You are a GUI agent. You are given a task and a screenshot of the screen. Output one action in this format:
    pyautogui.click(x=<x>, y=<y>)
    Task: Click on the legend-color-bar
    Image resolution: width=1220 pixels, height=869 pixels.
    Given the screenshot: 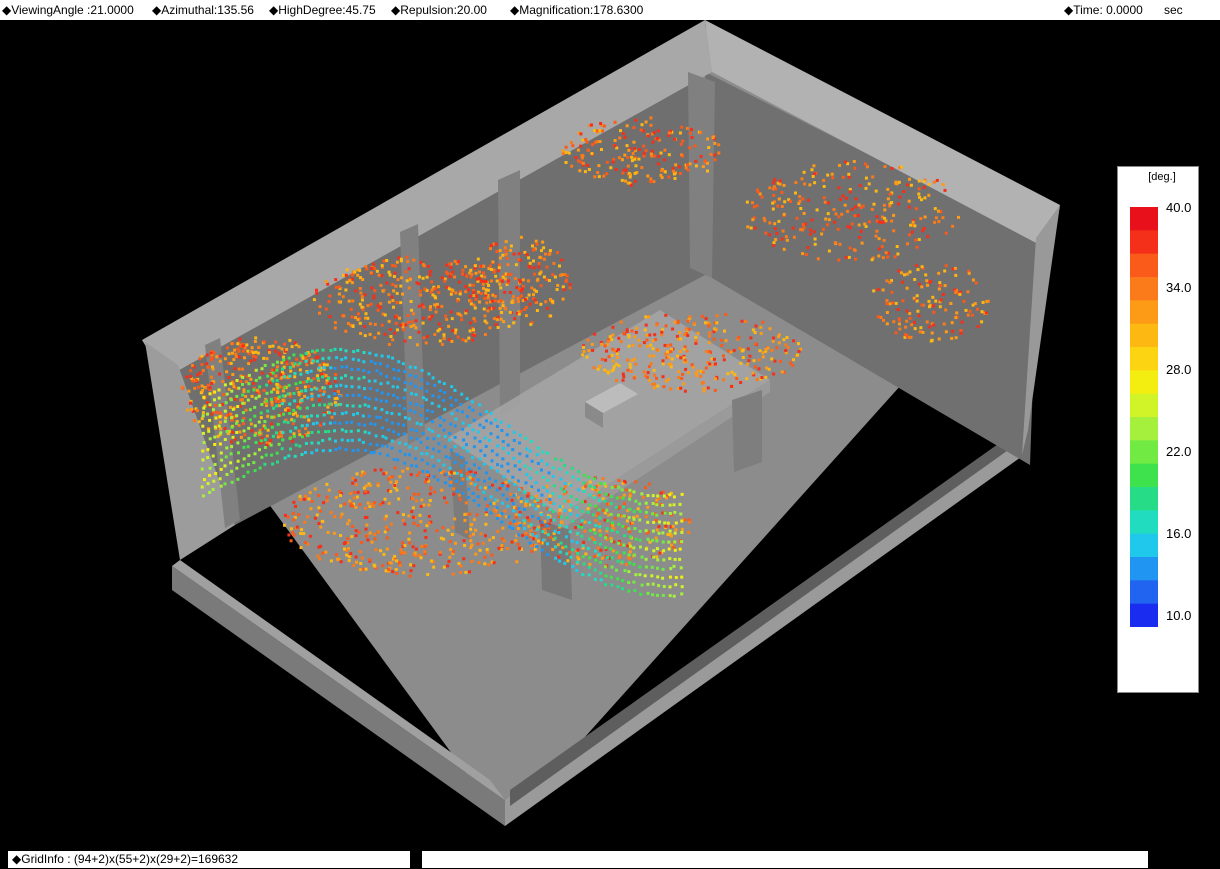 What is the action you would take?
    pyautogui.click(x=1144, y=417)
    